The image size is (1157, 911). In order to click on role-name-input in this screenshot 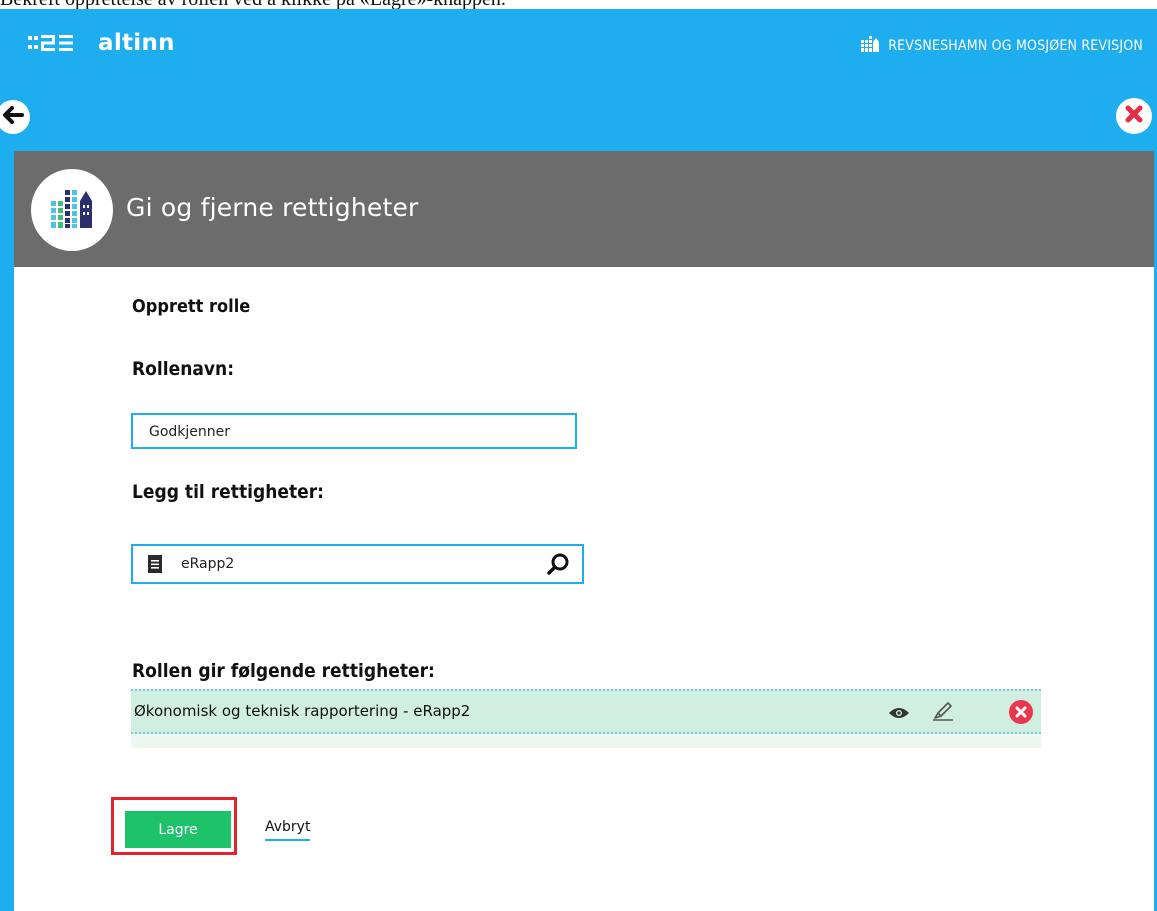, I will do `click(349, 432)`.